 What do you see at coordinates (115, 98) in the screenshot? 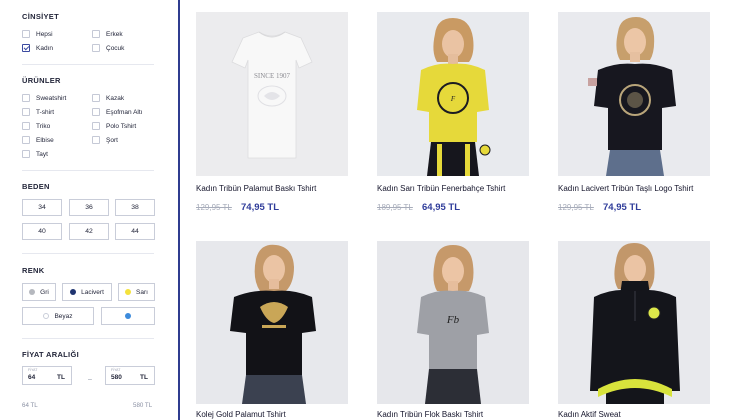
I see `product-option-label: Kazak` at bounding box center [115, 98].